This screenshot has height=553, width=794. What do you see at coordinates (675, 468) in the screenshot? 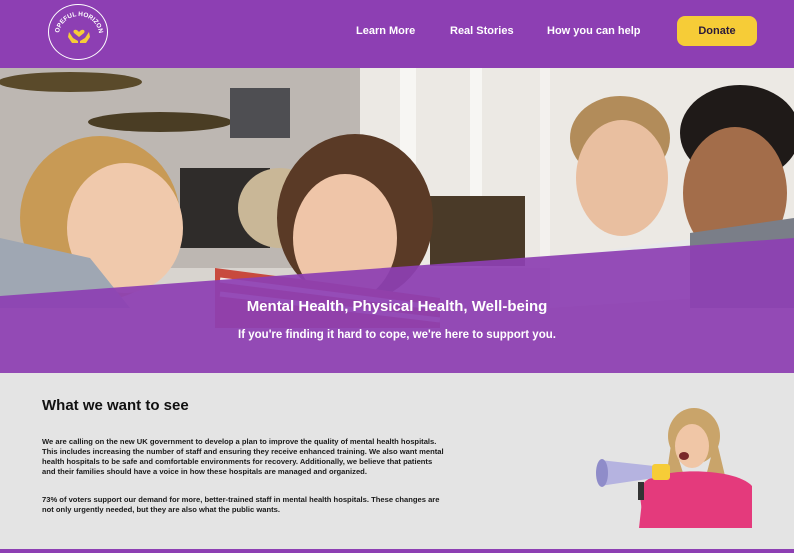
I see `megaphone-woman-photo` at bounding box center [675, 468].